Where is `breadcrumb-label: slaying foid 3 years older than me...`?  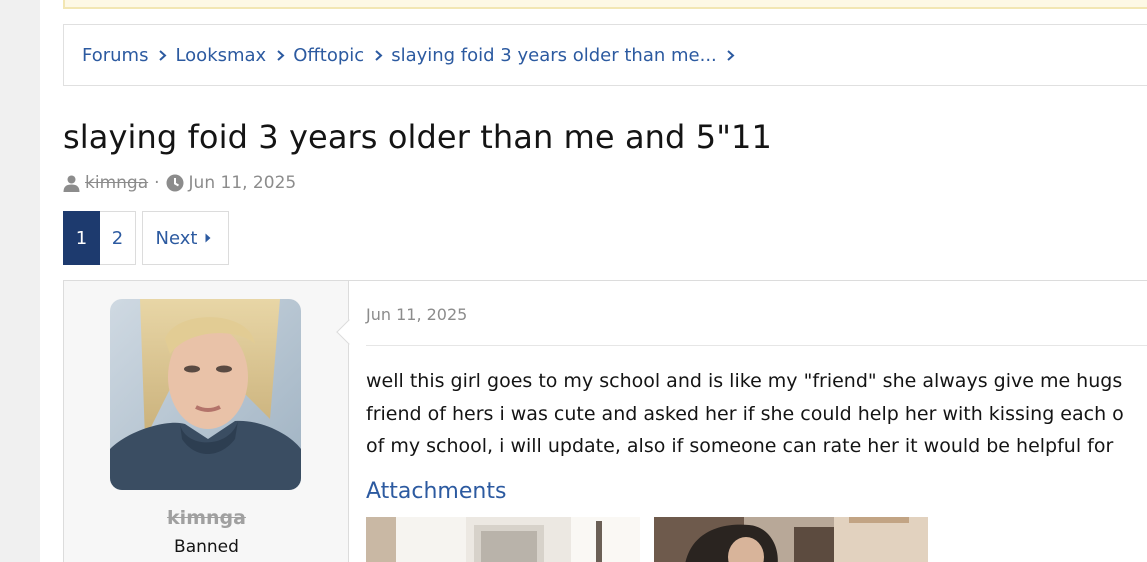
breadcrumb-label: slaying foid 3 years older than me... is located at coordinates (554, 55).